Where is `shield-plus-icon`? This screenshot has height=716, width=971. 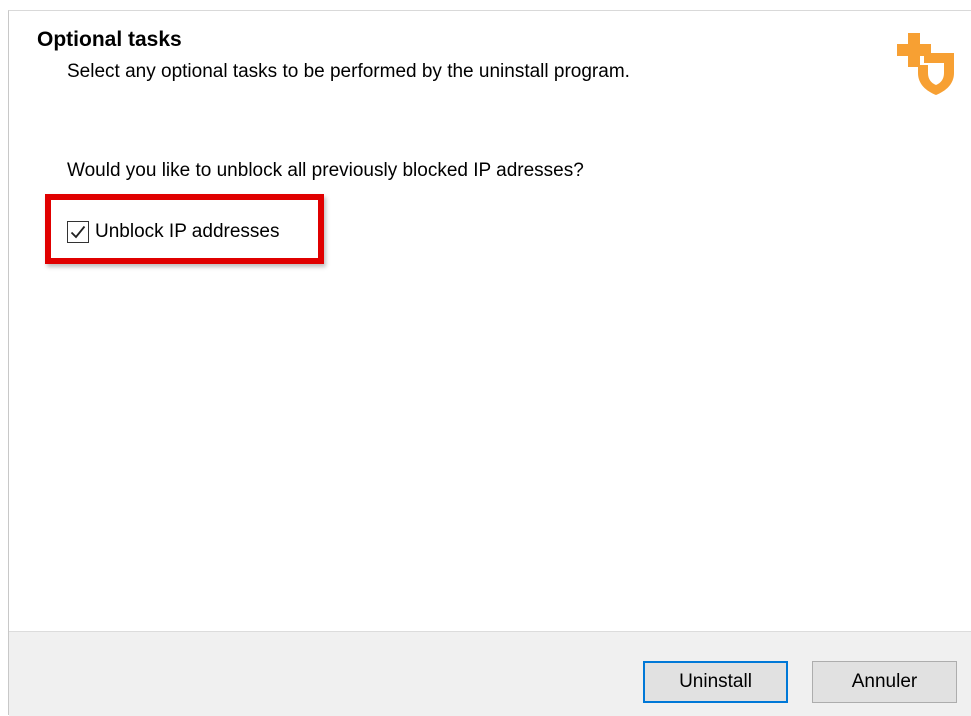
shield-plus-icon is located at coordinates (926, 64).